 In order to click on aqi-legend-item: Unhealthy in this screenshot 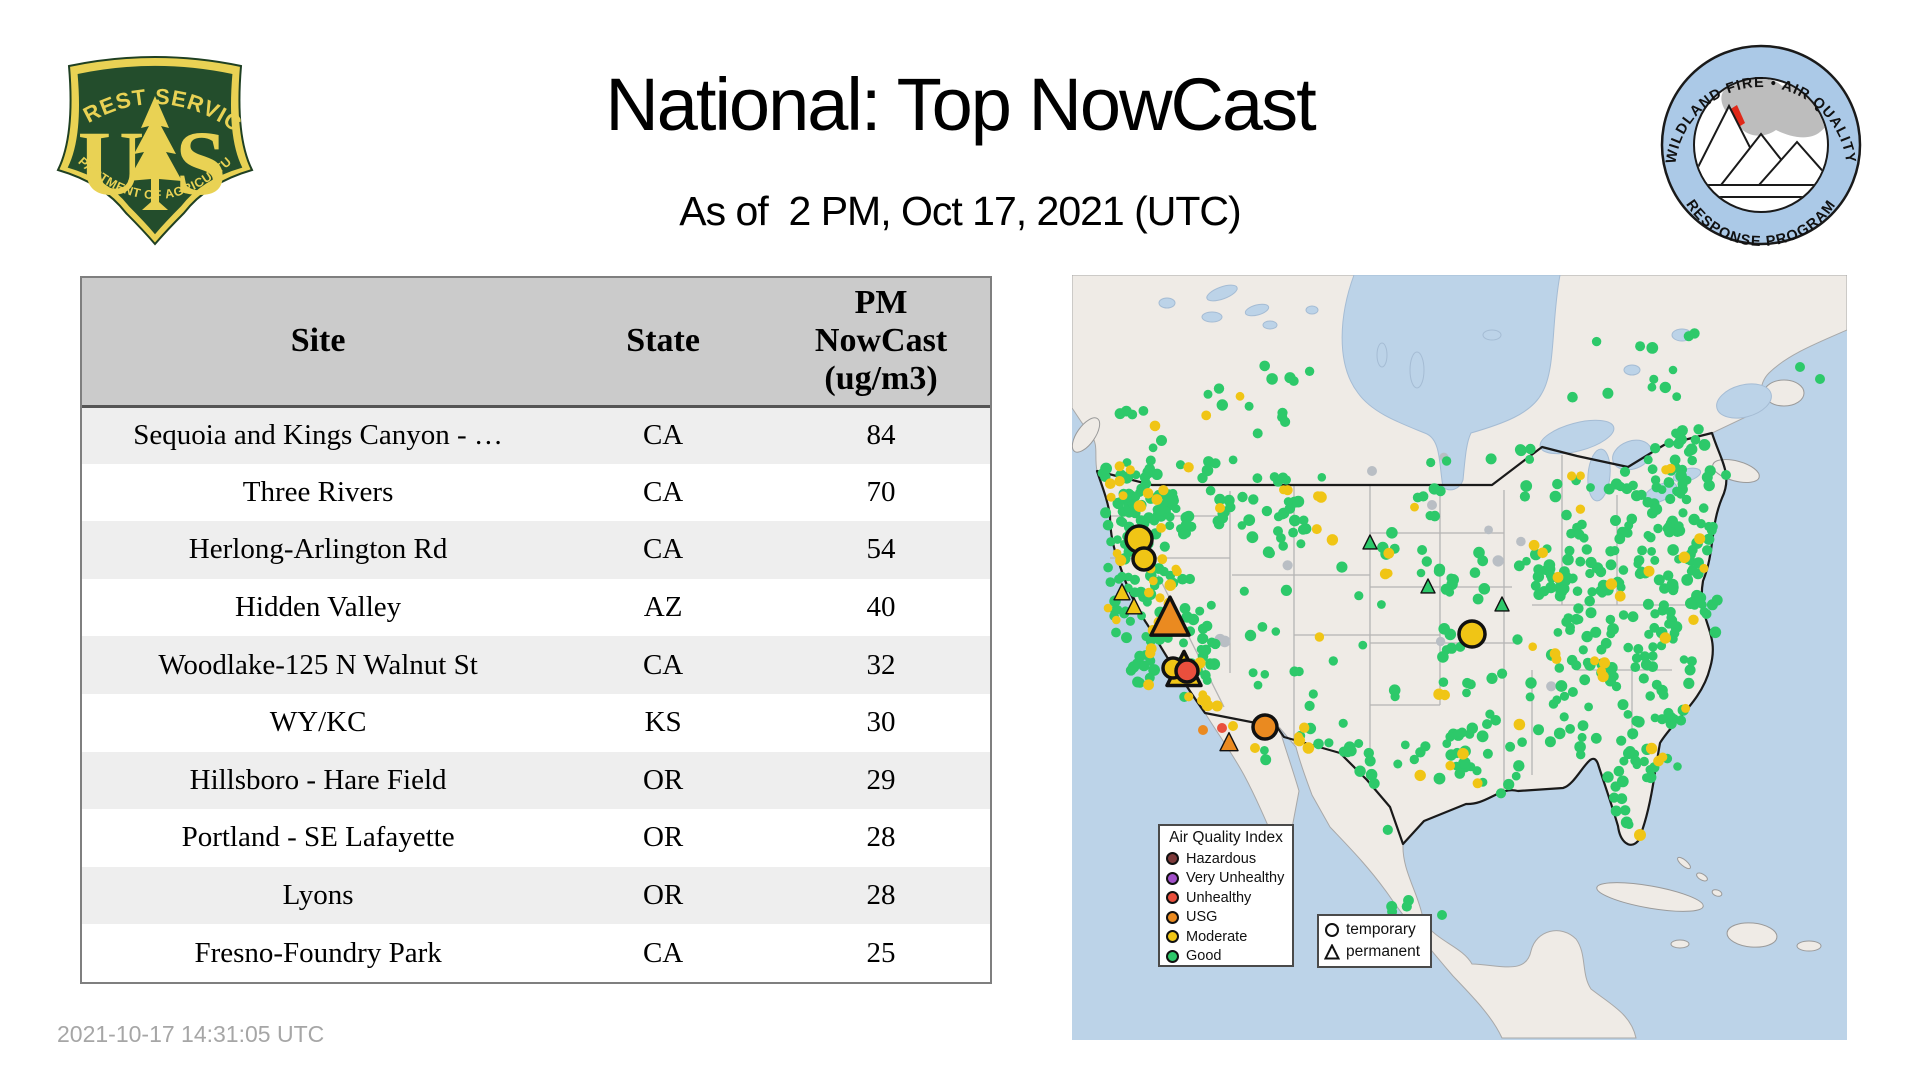, I will do `click(1226, 898)`.